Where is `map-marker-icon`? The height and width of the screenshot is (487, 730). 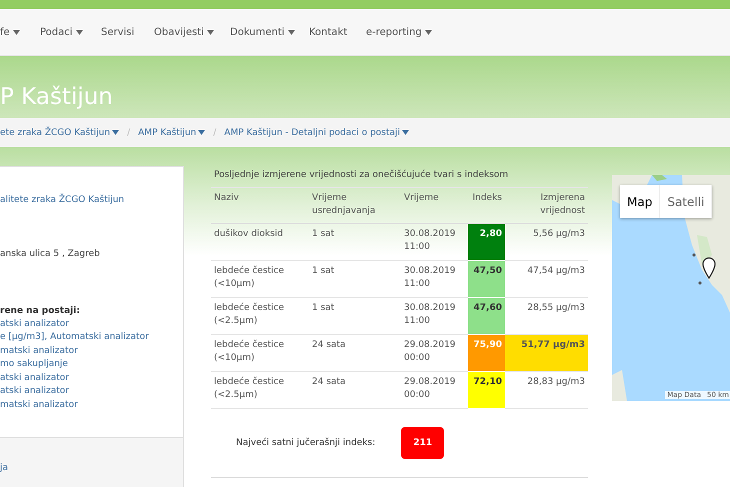
map-marker-icon is located at coordinates (709, 268).